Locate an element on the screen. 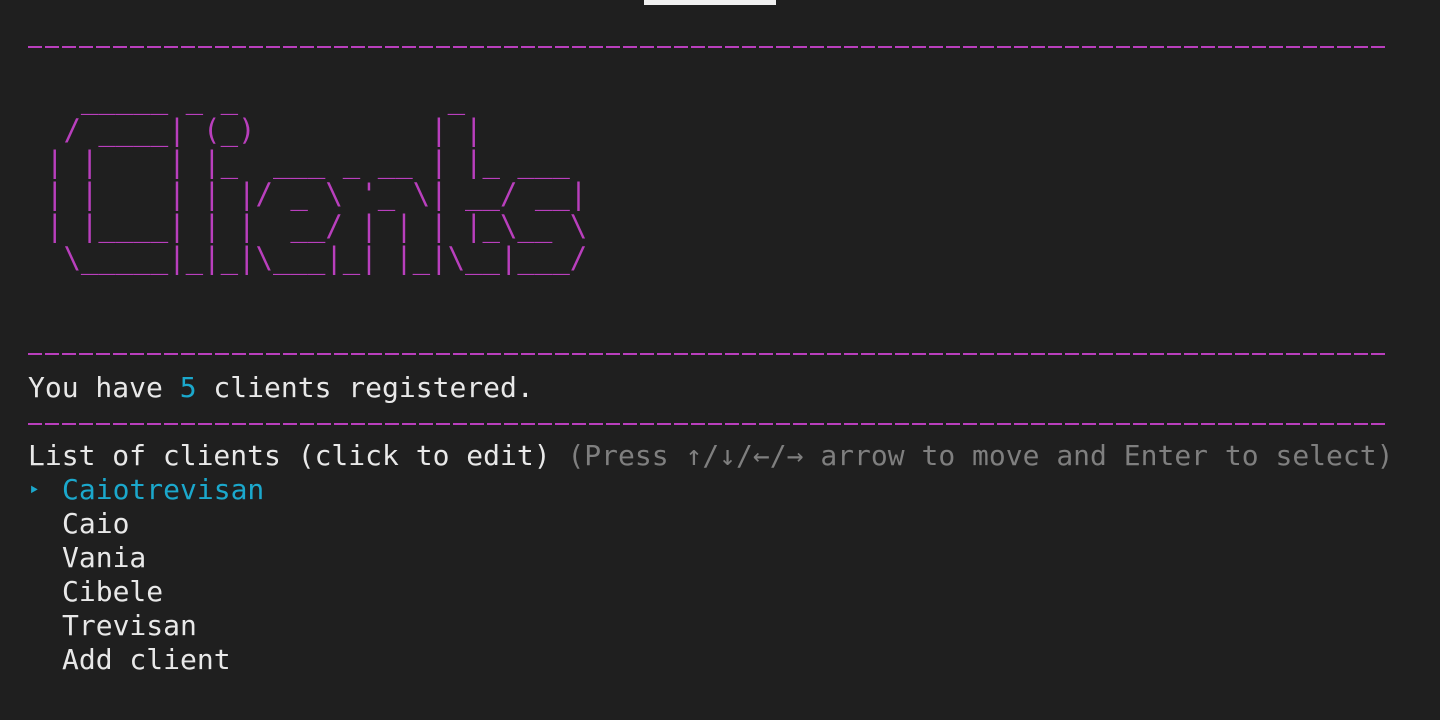  client-count-summary: You have 5 clients registered. is located at coordinates (281, 388).